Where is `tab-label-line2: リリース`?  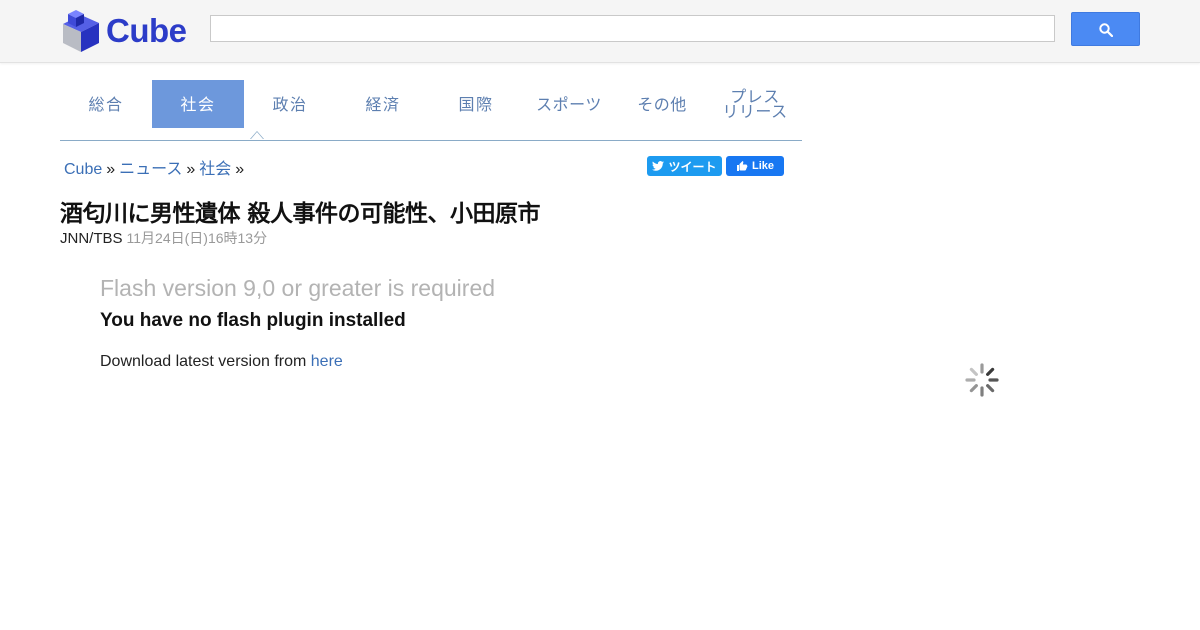
tab-label-line2: リリース is located at coordinates (755, 111).